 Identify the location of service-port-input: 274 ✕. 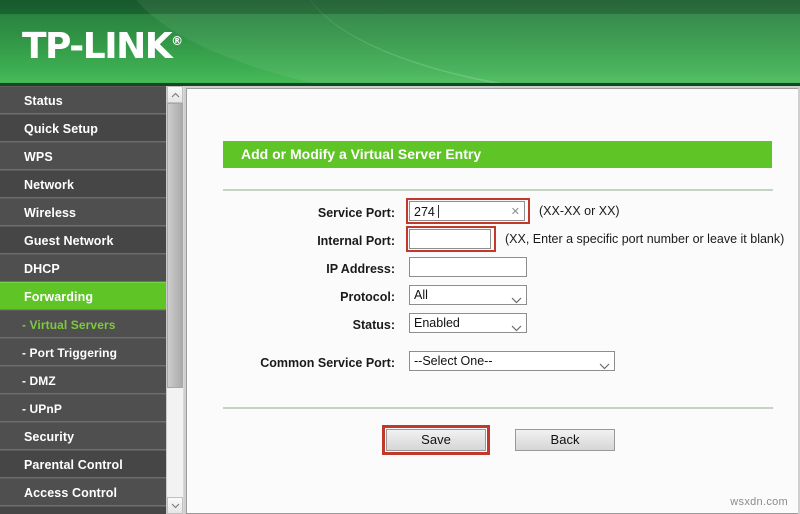
(467, 211).